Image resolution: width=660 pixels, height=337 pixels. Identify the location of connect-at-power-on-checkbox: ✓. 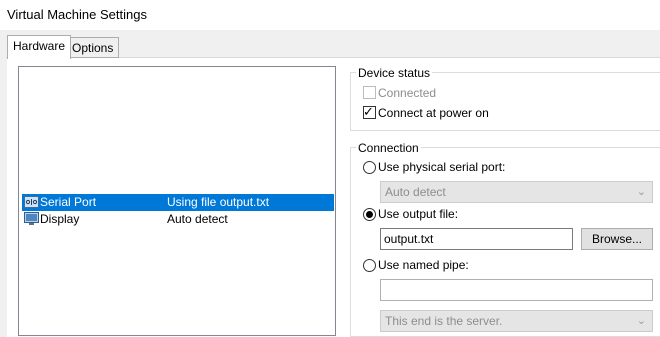
(369, 111).